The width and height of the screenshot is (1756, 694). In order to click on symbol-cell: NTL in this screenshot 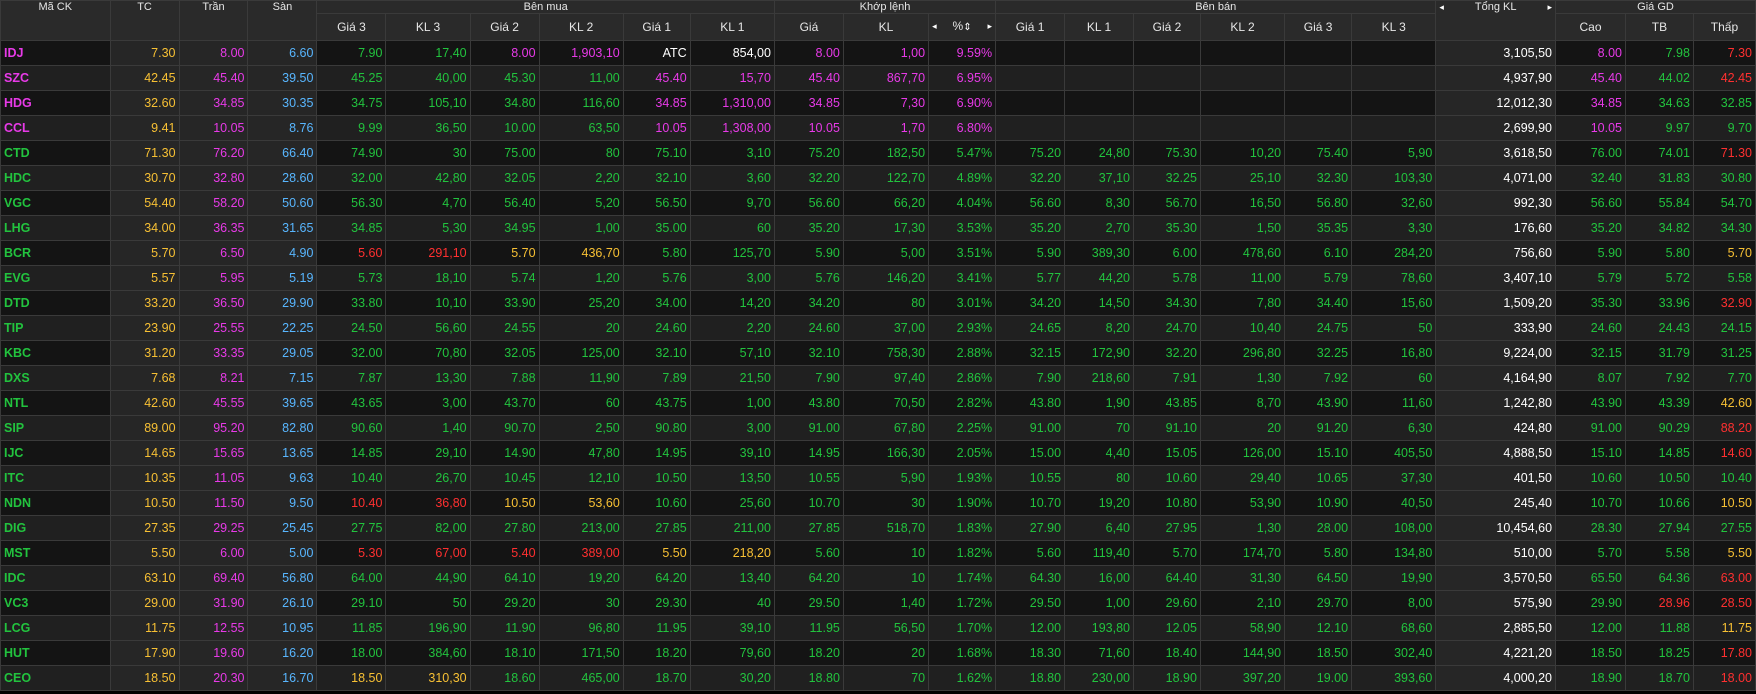, I will do `click(55, 403)`.